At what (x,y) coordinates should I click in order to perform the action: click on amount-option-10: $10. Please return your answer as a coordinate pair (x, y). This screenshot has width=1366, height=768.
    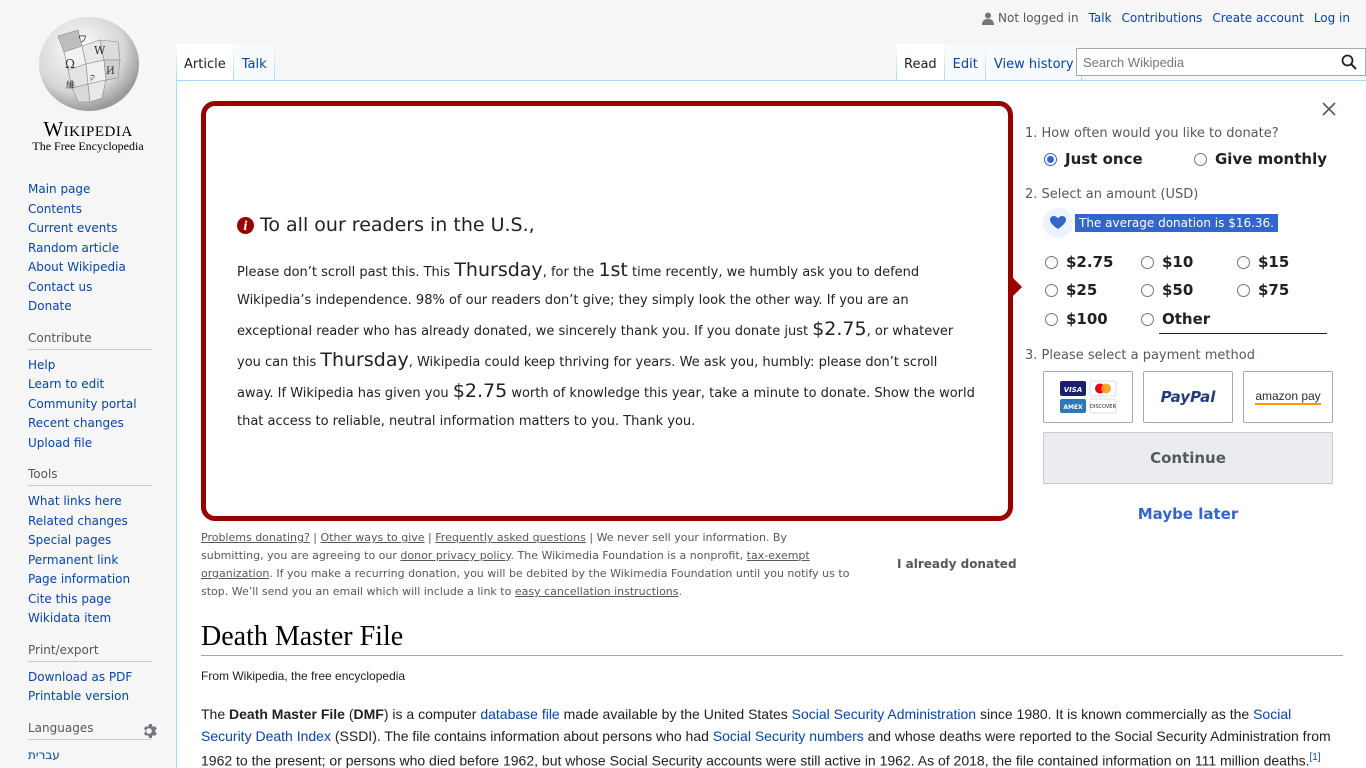
    Looking at the image, I should click on (1167, 262).